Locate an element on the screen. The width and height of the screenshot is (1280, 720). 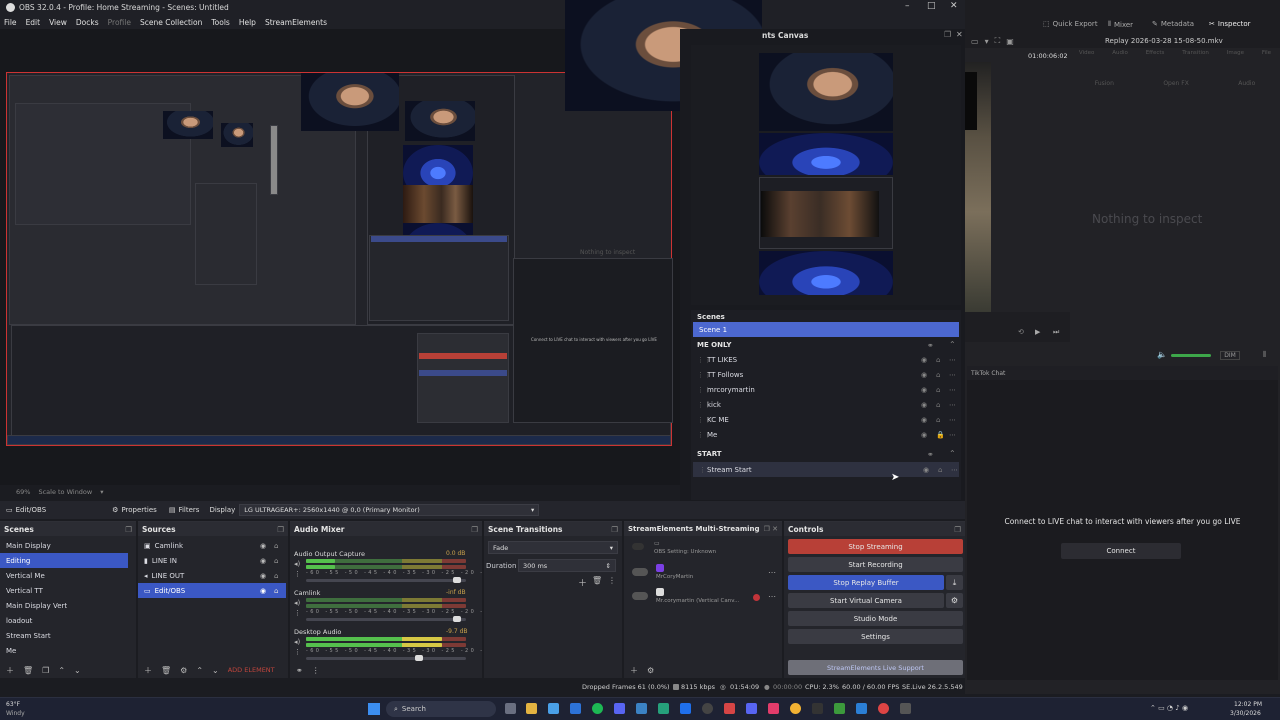
transition-select: Fade ▾ is located at coordinates (553, 547).